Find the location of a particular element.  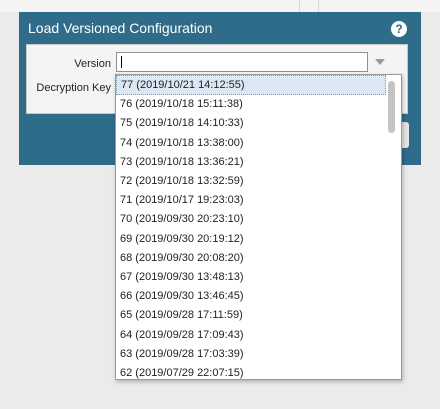

version-option: 68 (2019/09/30 20:08:20) is located at coordinates (251, 258).